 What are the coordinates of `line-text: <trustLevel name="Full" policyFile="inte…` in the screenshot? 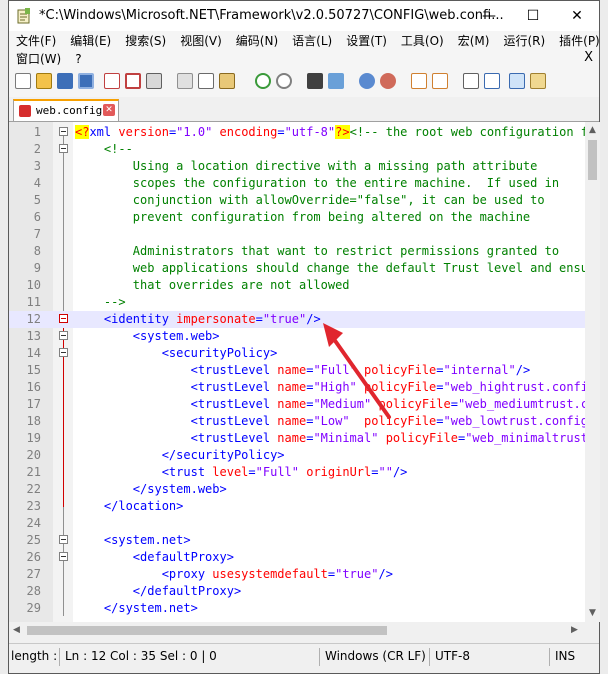 It's located at (360, 370).